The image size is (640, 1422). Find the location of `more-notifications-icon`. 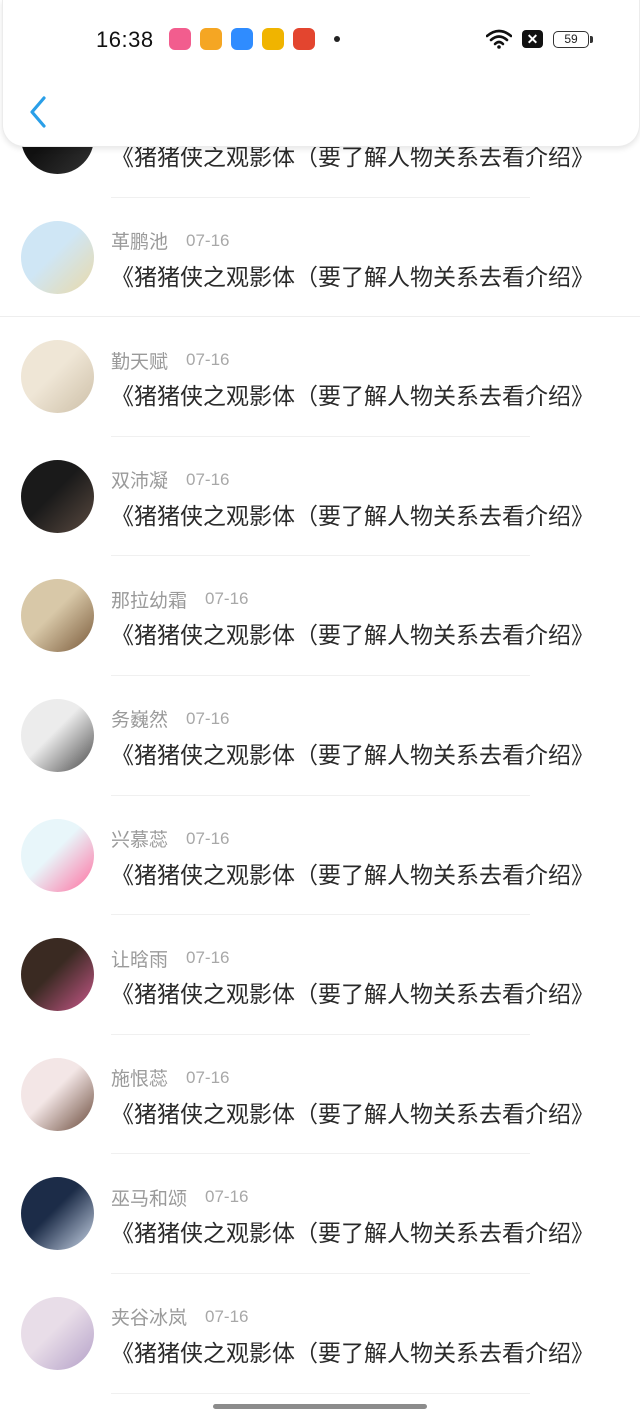

more-notifications-icon is located at coordinates (337, 39).